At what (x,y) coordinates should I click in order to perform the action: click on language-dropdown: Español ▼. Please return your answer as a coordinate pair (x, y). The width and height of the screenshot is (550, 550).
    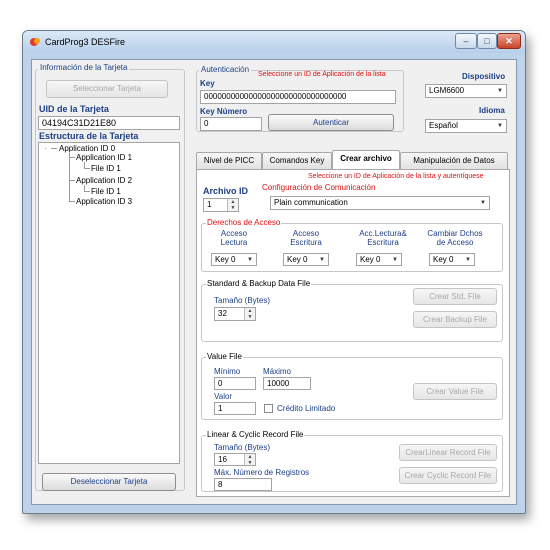
    Looking at the image, I should click on (466, 126).